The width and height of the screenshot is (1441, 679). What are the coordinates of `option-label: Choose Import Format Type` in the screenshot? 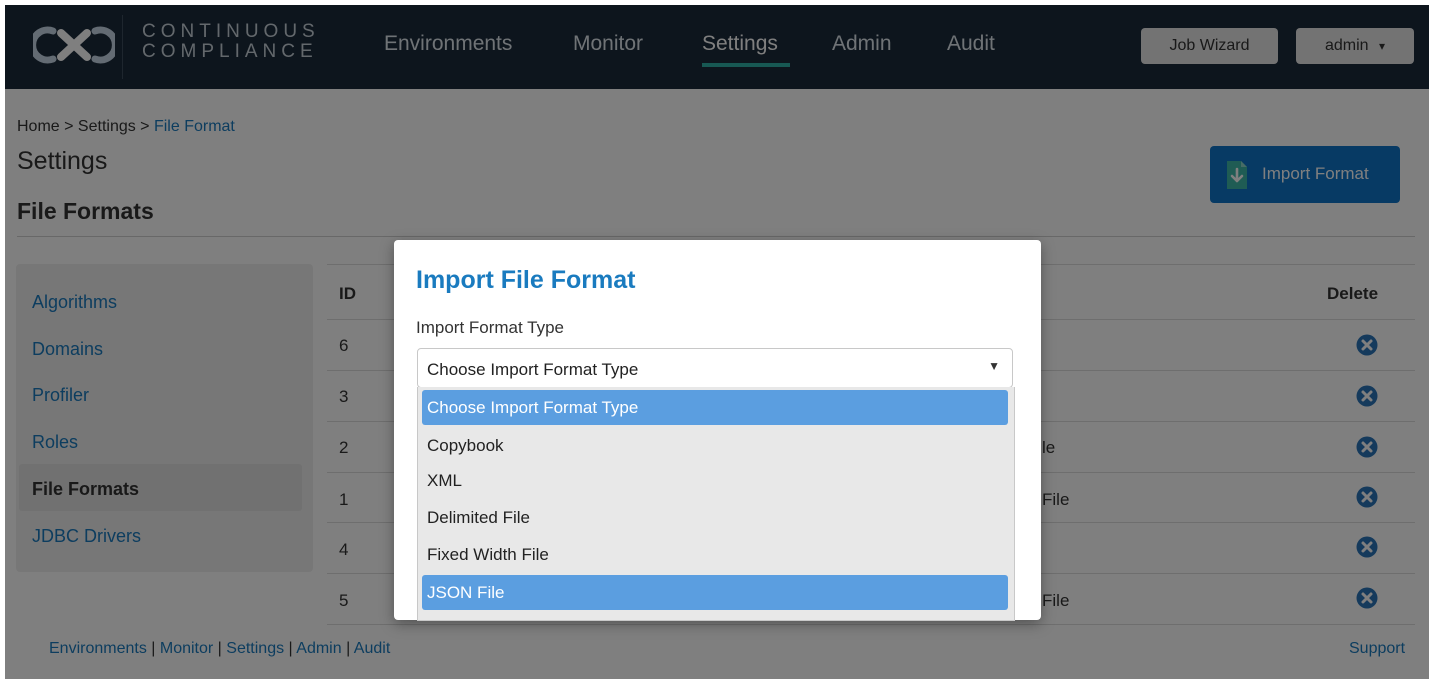 It's located at (533, 407).